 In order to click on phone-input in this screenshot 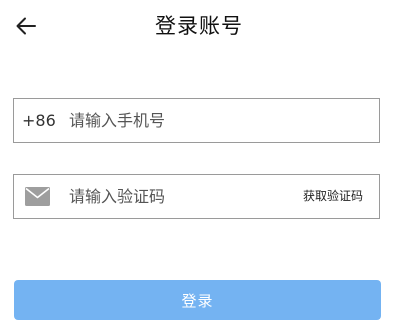, I will do `click(219, 120)`.